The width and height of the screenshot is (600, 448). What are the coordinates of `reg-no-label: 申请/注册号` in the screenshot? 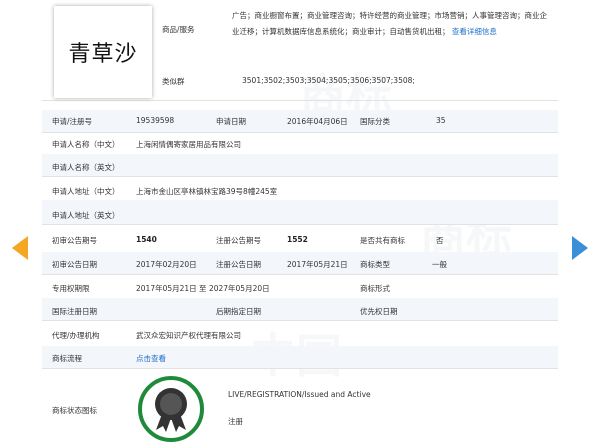 It's located at (72, 121).